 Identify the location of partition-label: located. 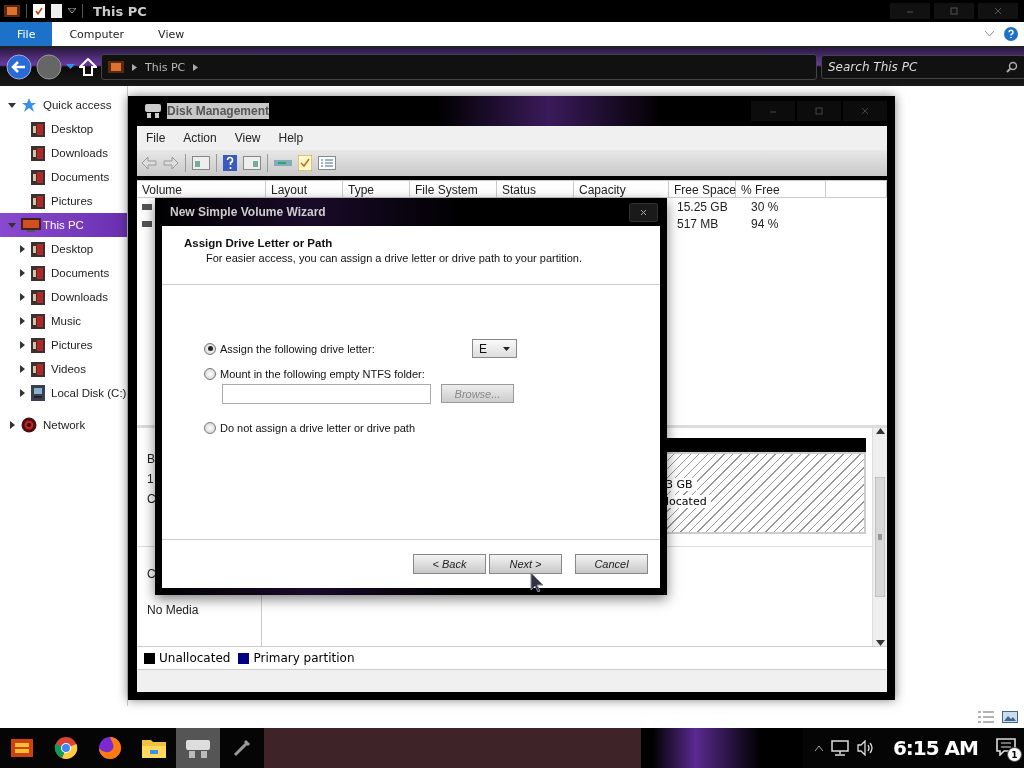
(688, 501).